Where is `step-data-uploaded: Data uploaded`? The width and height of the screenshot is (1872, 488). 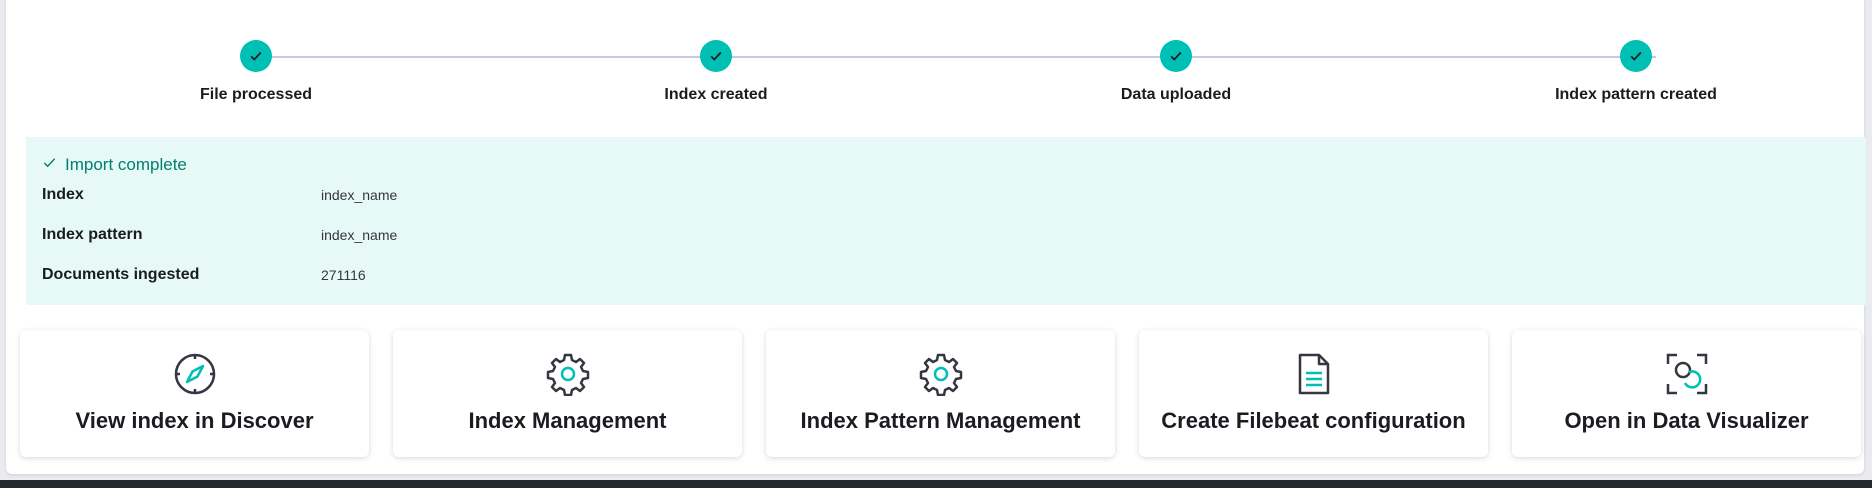
step-data-uploaded: Data uploaded is located at coordinates (1176, 70).